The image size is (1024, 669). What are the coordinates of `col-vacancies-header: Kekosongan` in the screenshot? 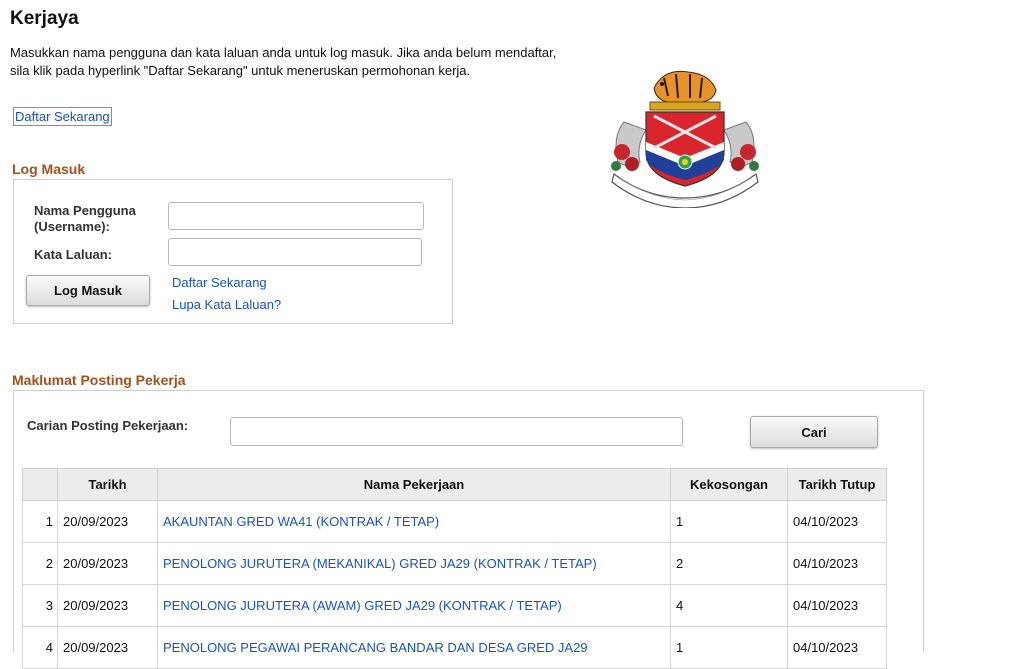 It's located at (729, 484).